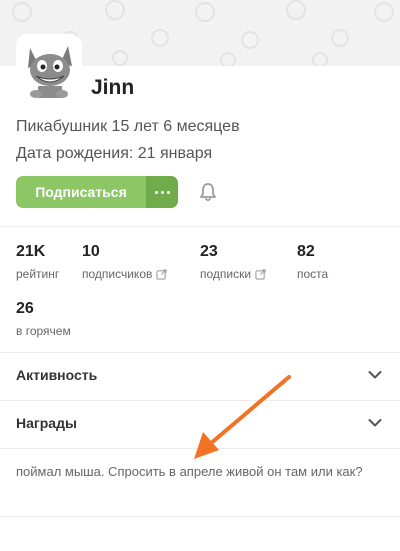  What do you see at coordinates (200, 376) in the screenshot?
I see `section-activity: Активность` at bounding box center [200, 376].